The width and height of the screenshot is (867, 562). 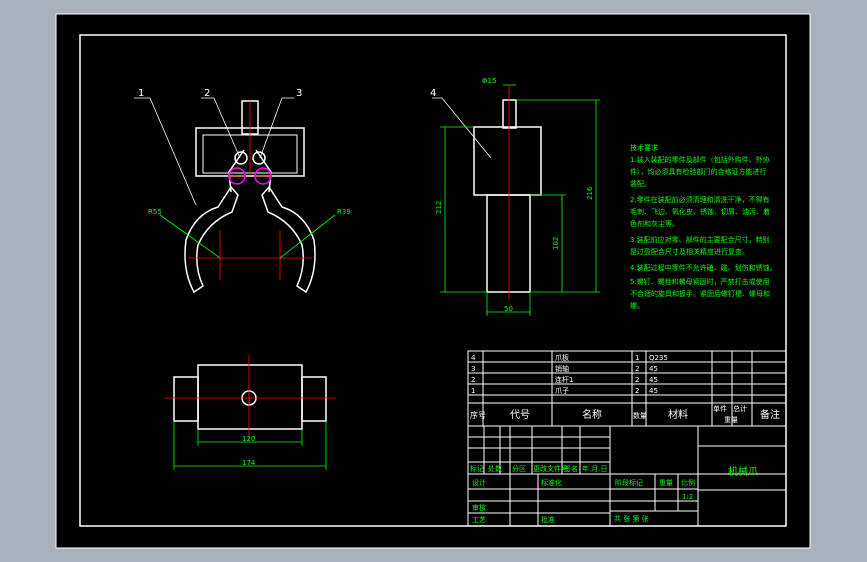 I want to click on tech-title: 技术要求, so click(x=644, y=147).